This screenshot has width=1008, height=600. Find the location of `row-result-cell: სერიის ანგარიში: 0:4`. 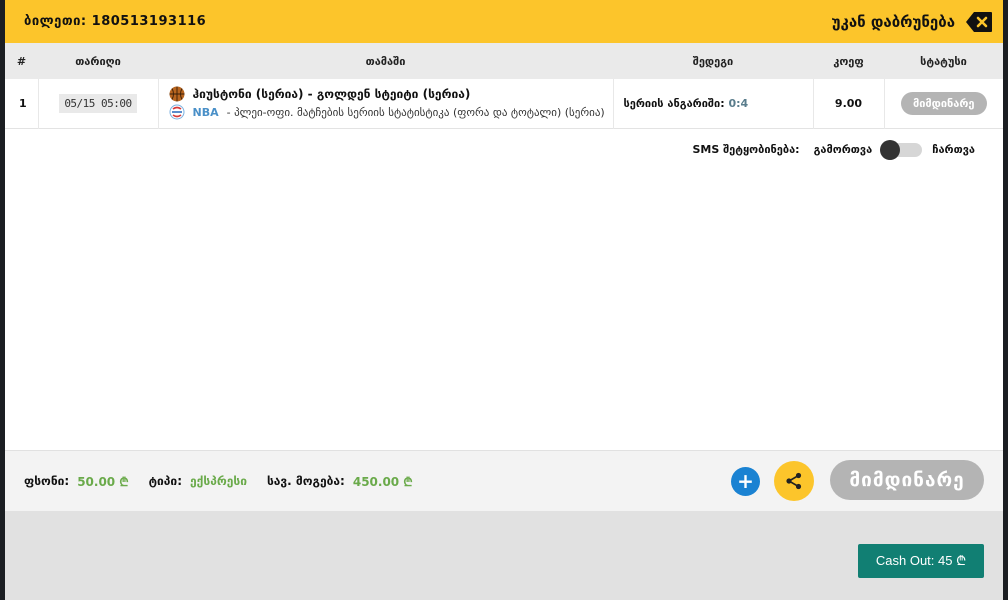

row-result-cell: სერიის ანგარიში: 0:4 is located at coordinates (713, 103).